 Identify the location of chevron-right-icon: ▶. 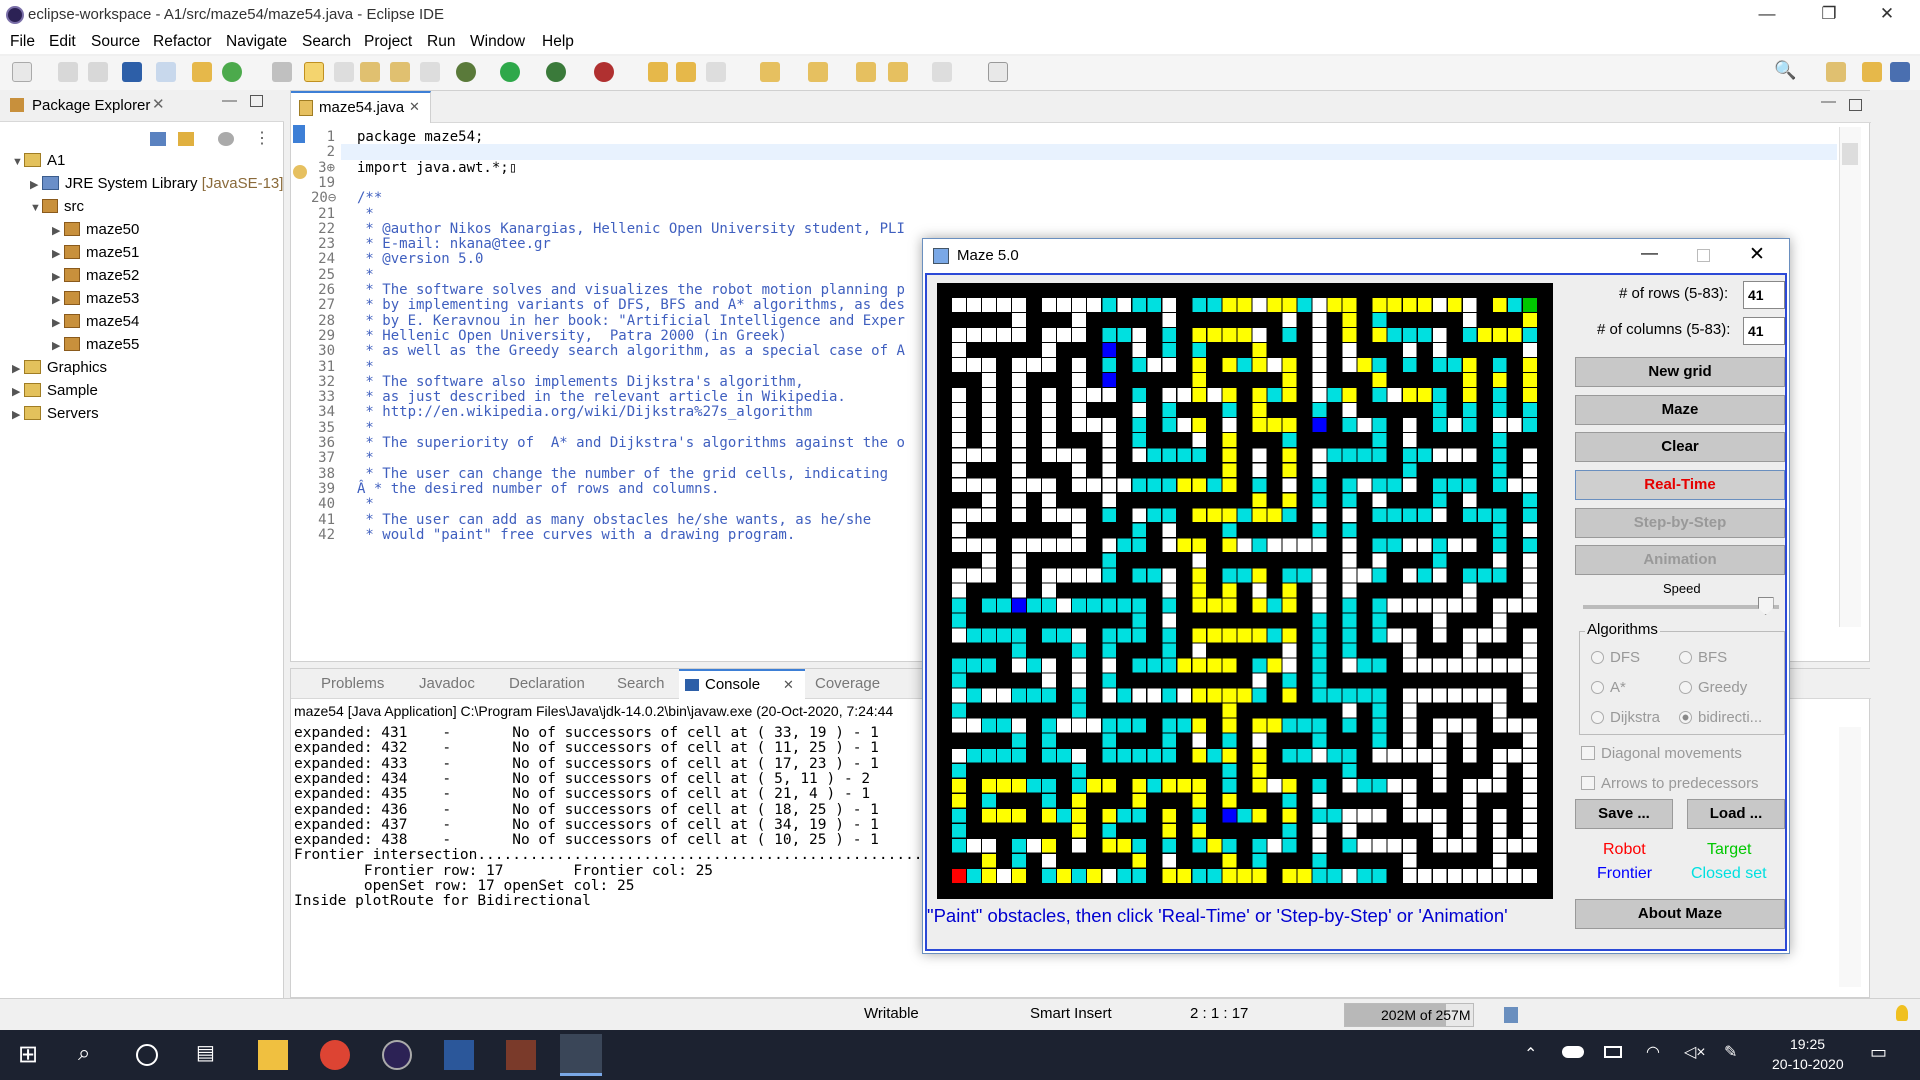
(58, 299).